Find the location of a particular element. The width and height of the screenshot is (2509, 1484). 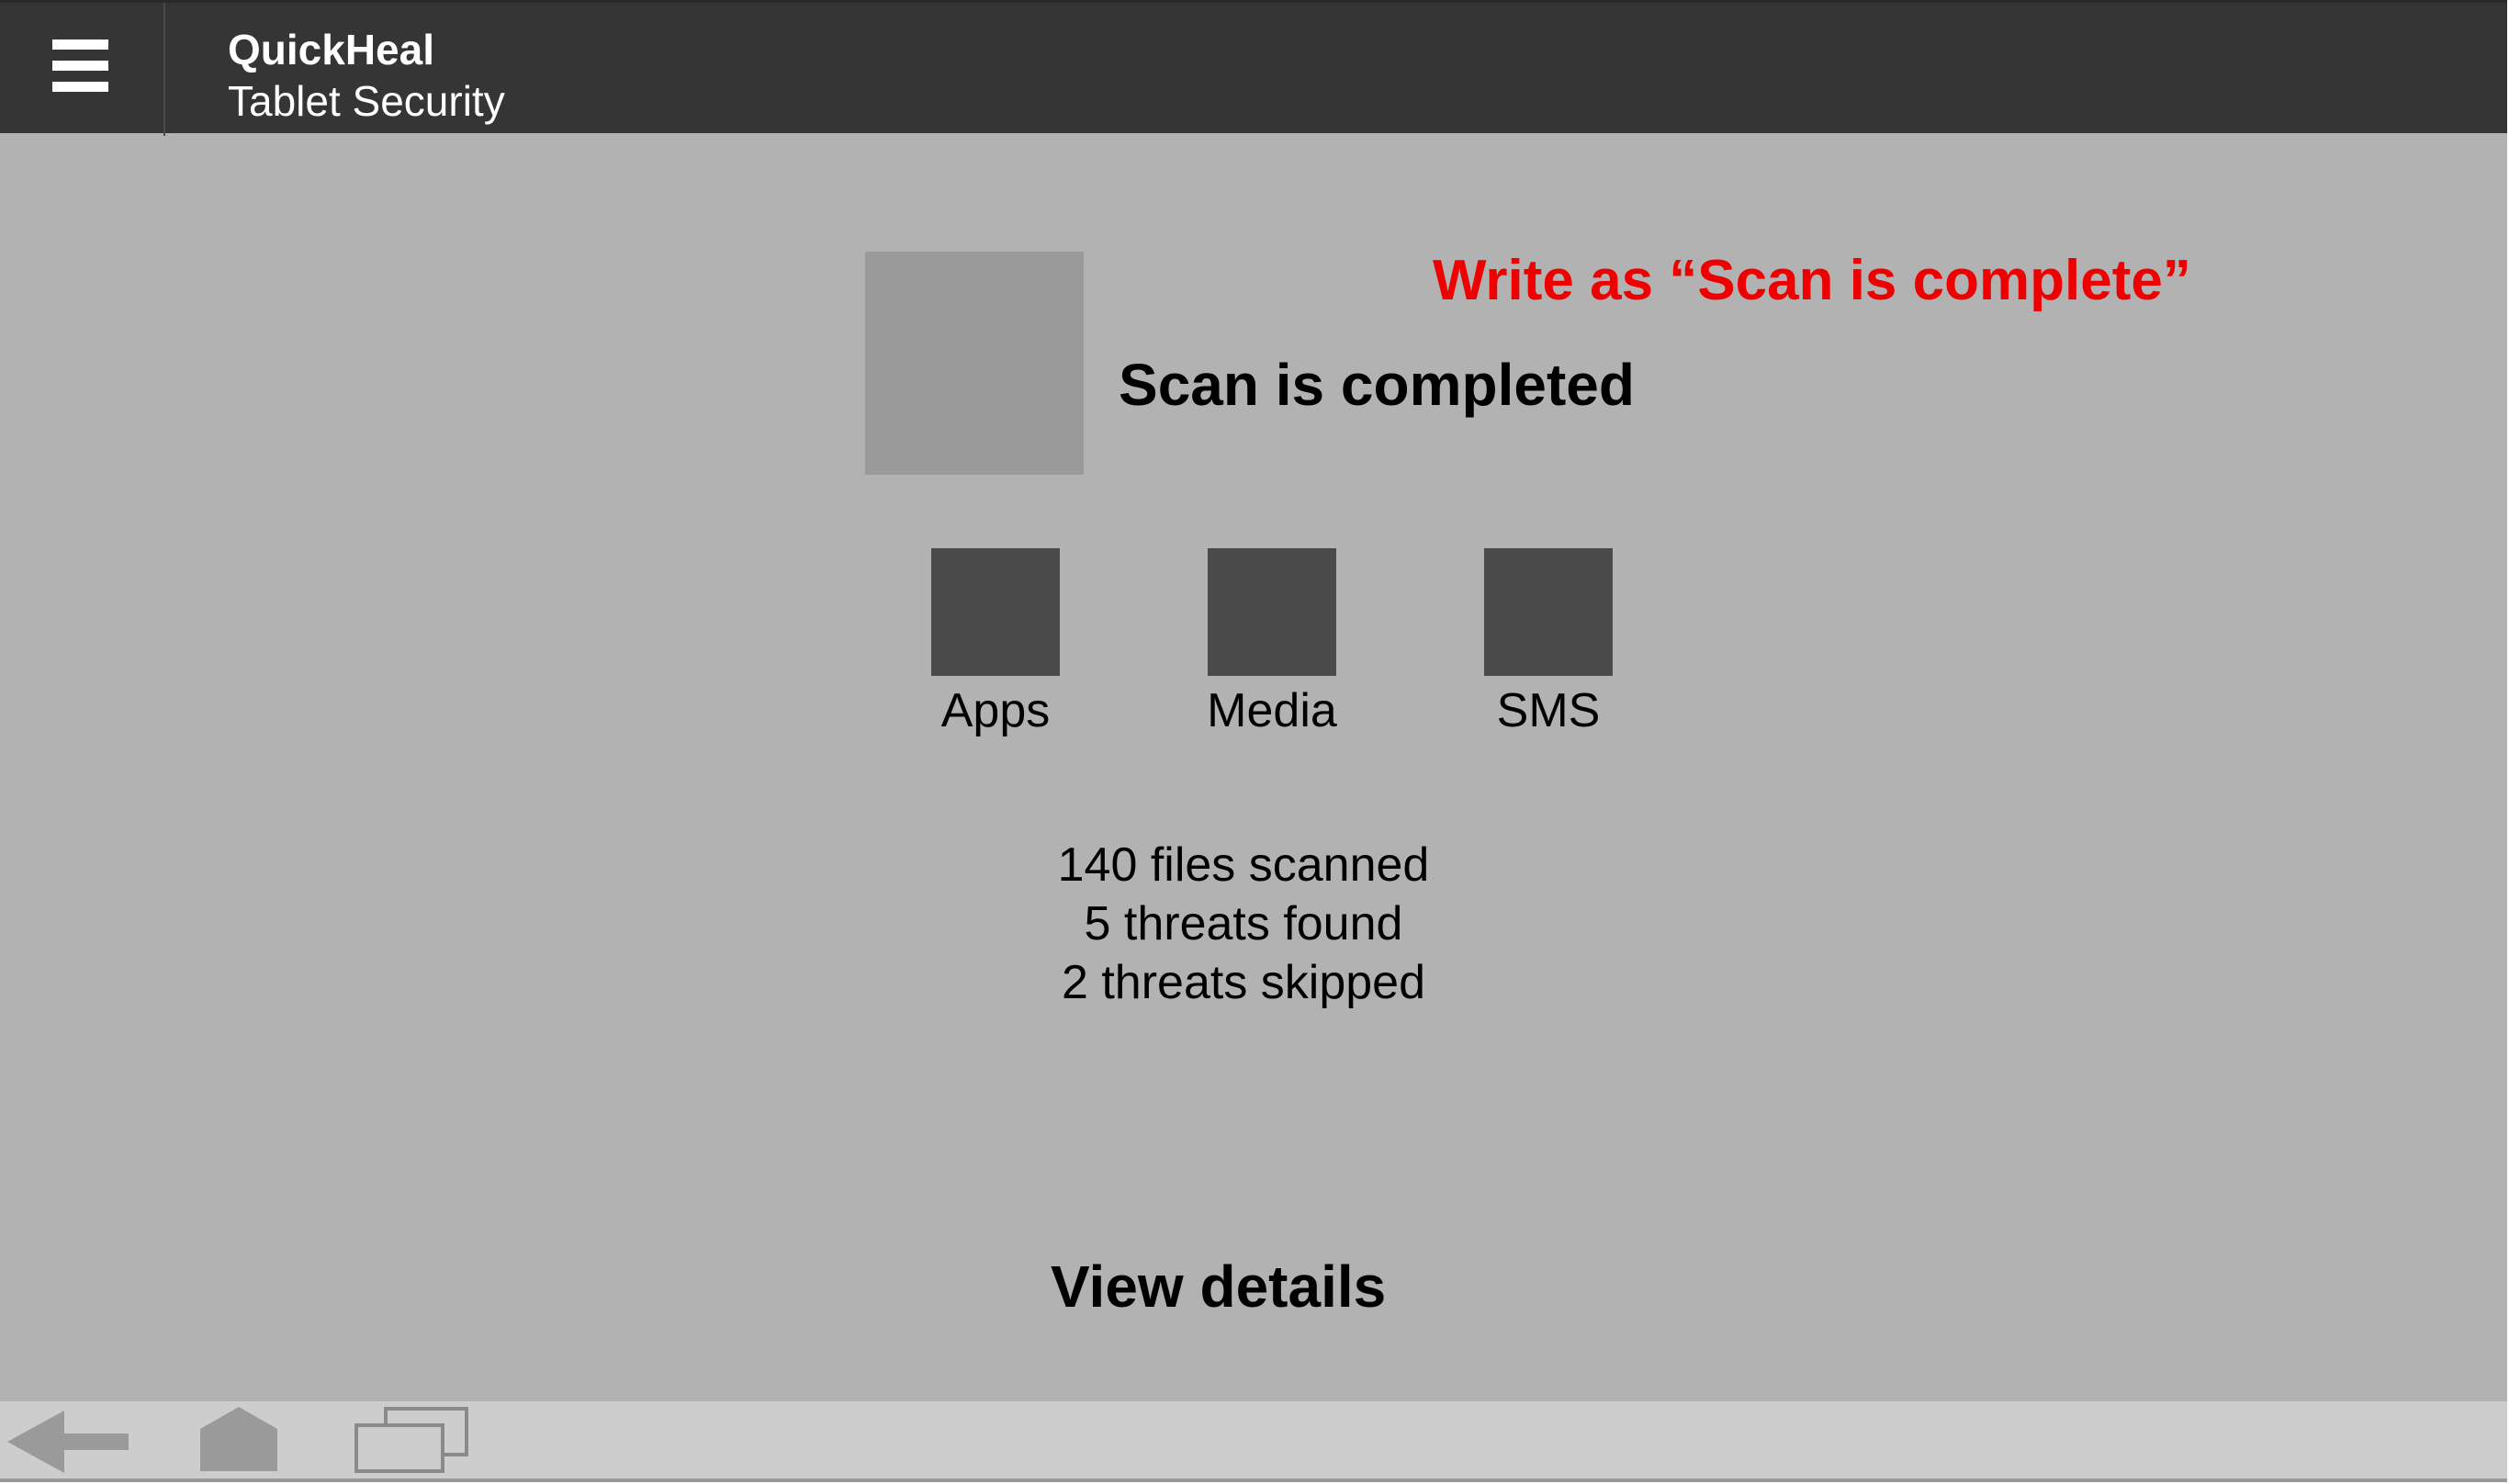

screen-bottom-edge is located at coordinates (1253, 1480).